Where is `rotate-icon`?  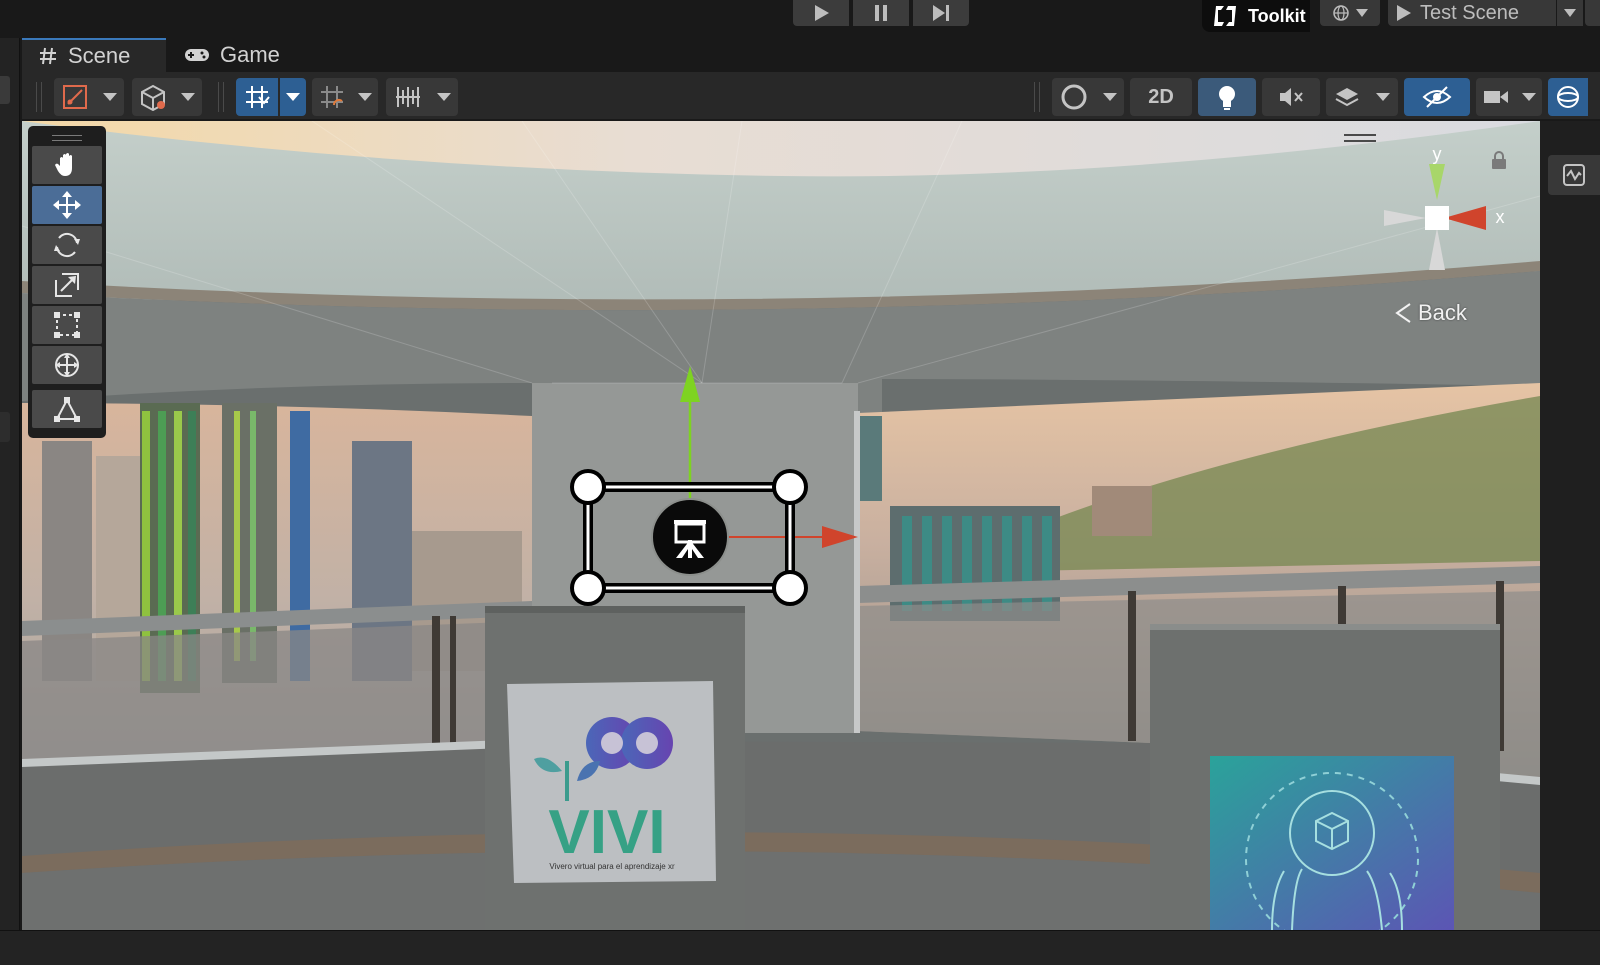 rotate-icon is located at coordinates (67, 245).